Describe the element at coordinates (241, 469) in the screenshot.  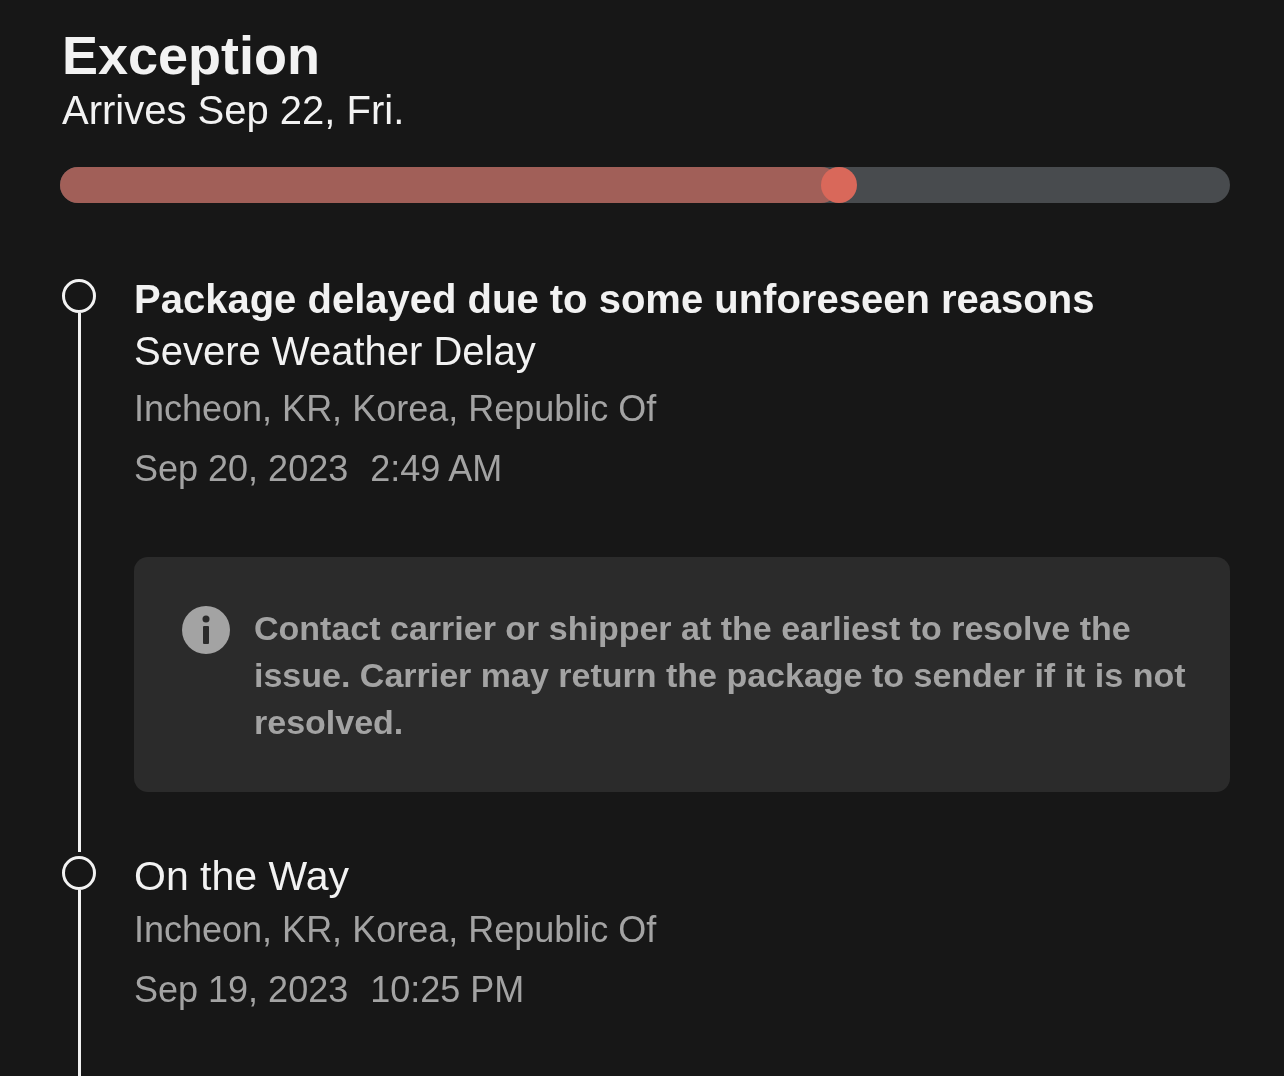
I see `event-date: Sep 20, 2023` at that location.